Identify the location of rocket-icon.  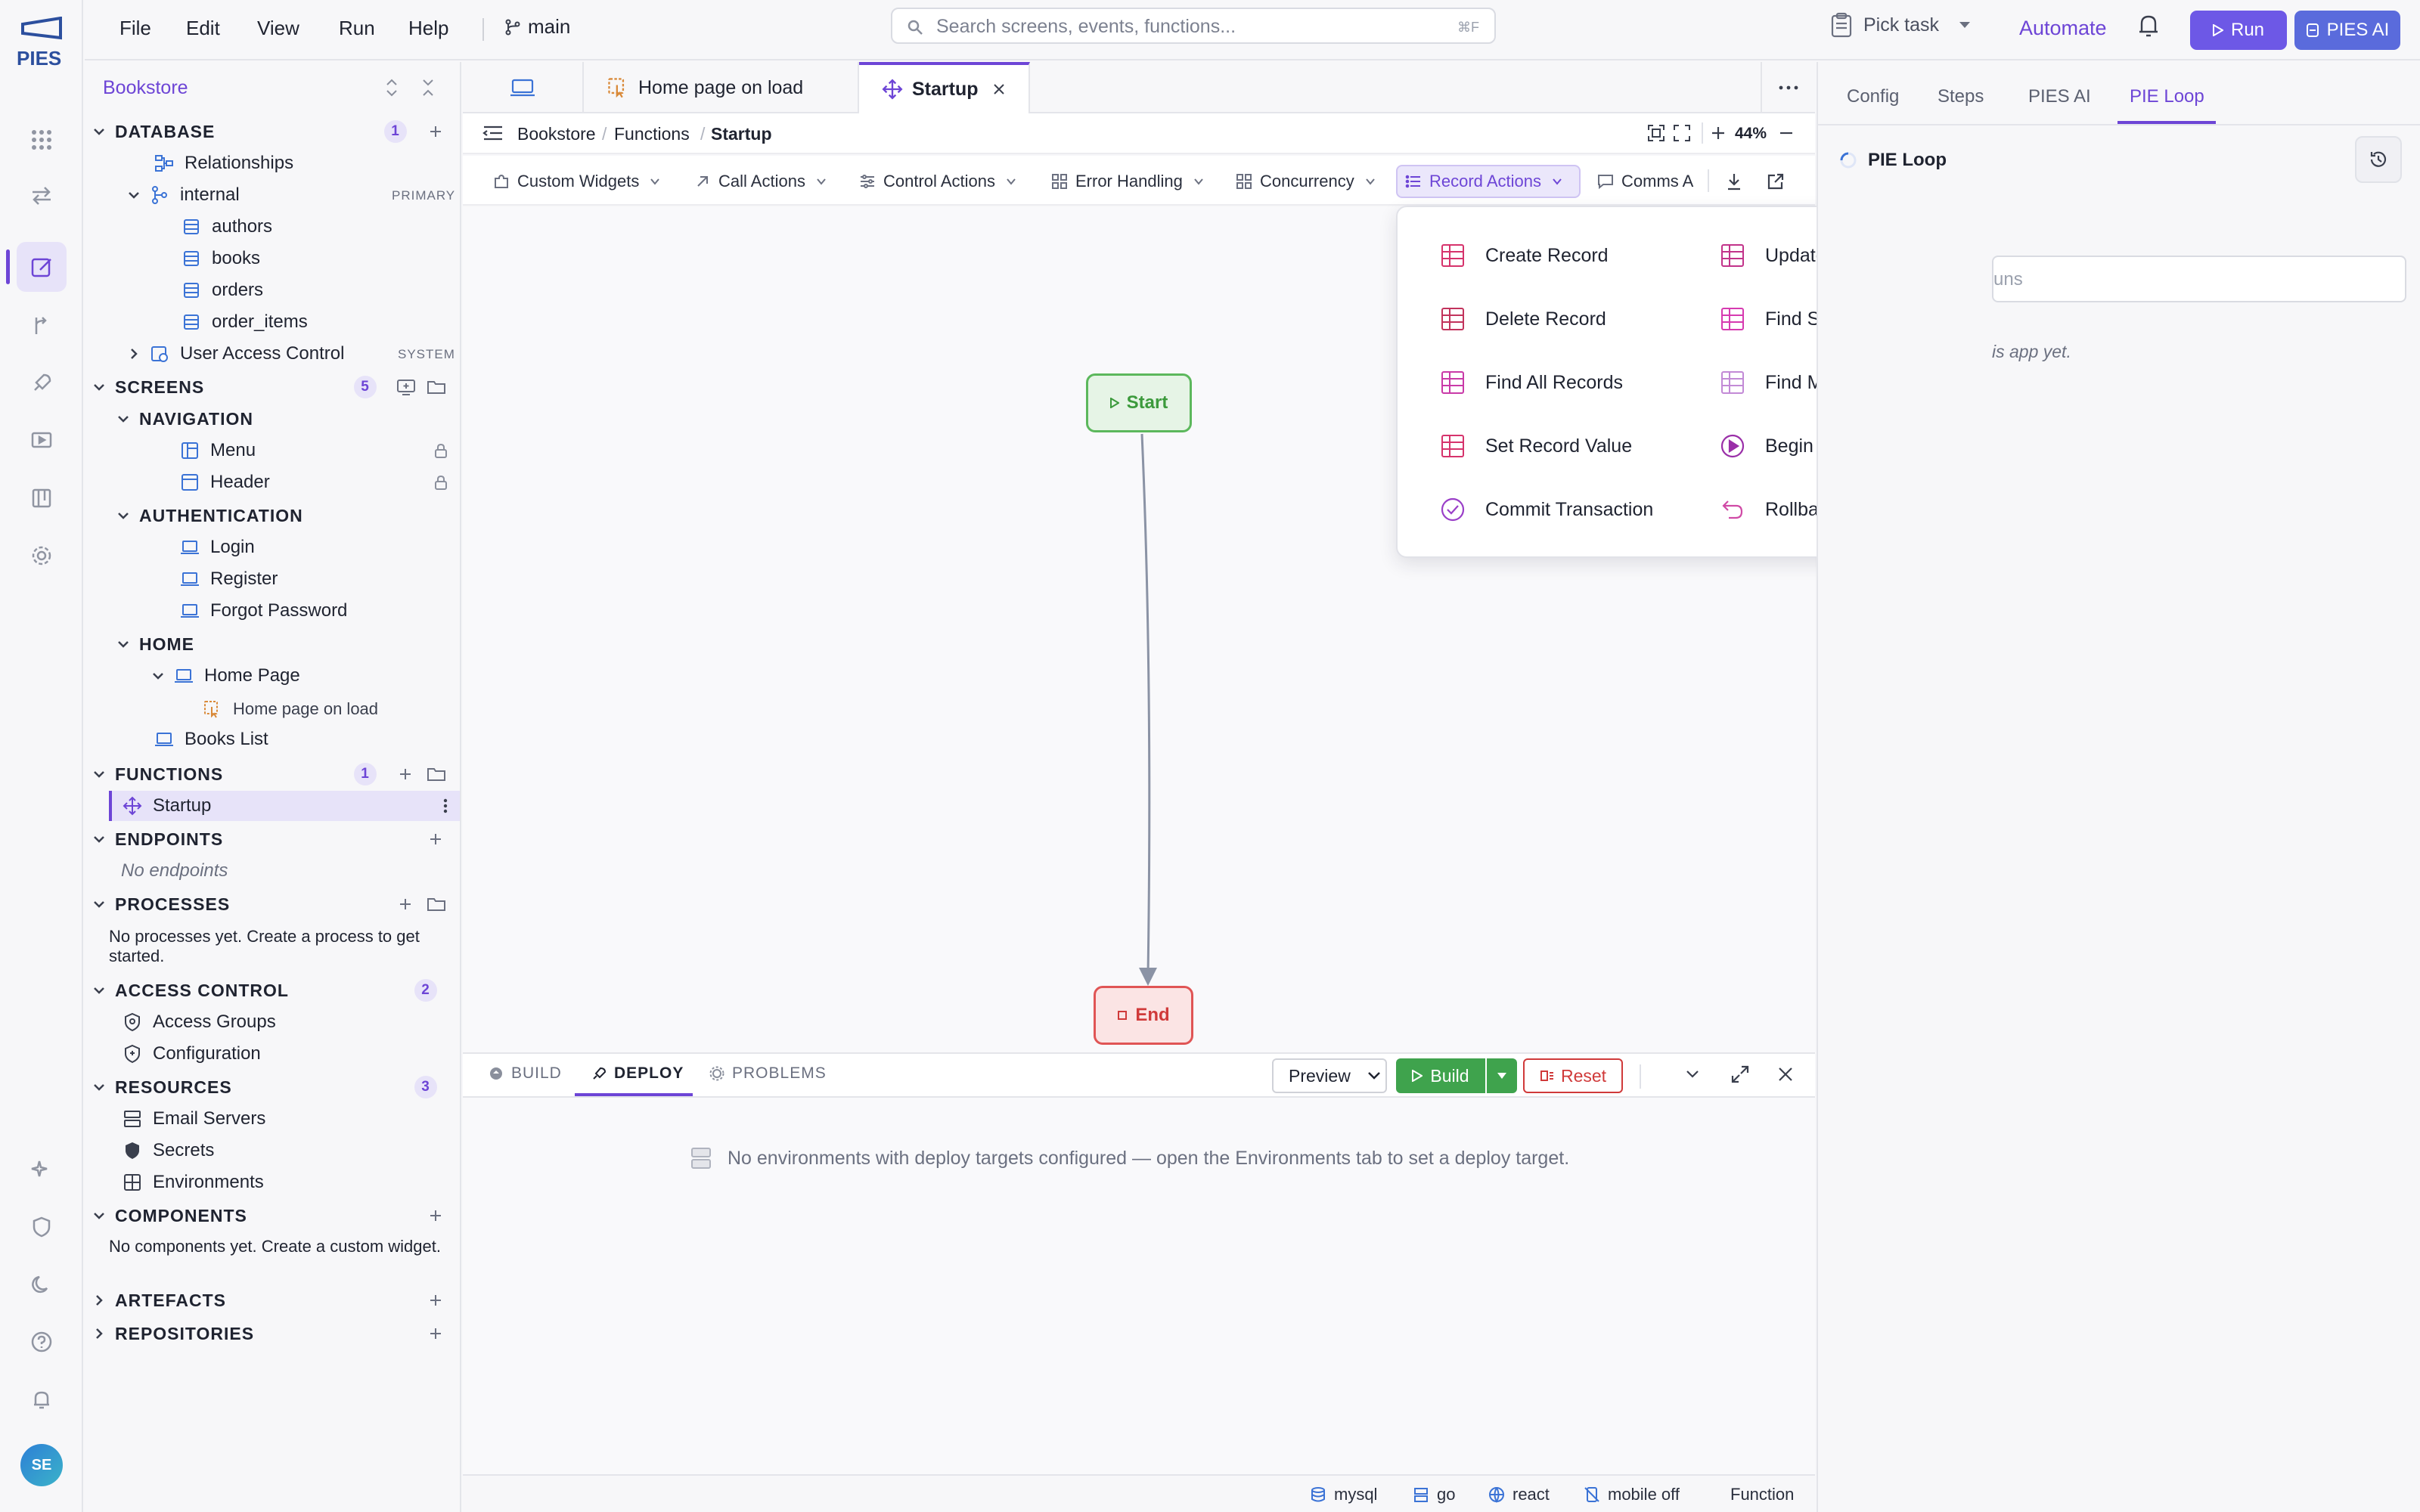
(42, 383).